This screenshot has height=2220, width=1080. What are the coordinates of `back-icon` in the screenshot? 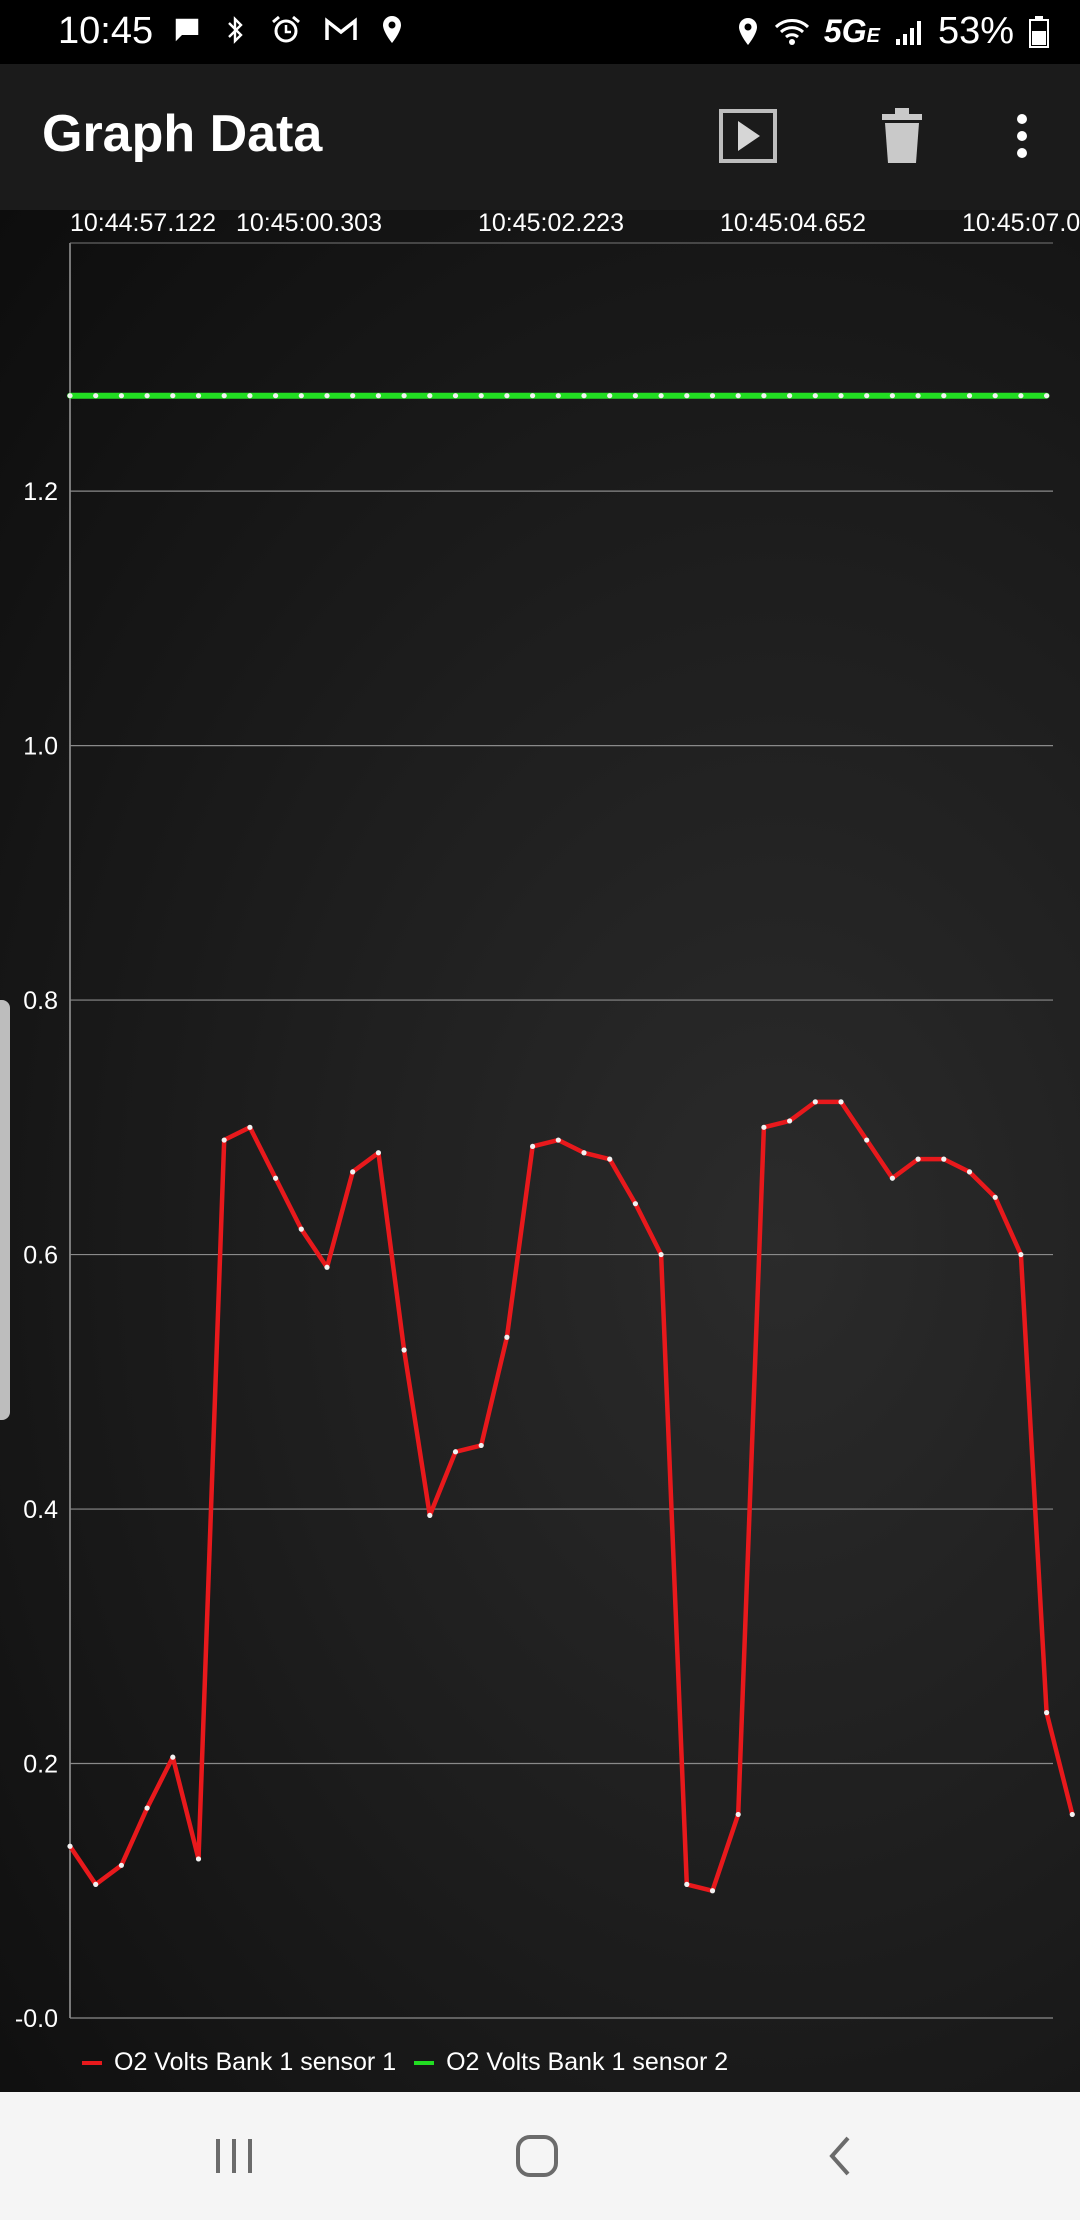 It's located at (839, 2156).